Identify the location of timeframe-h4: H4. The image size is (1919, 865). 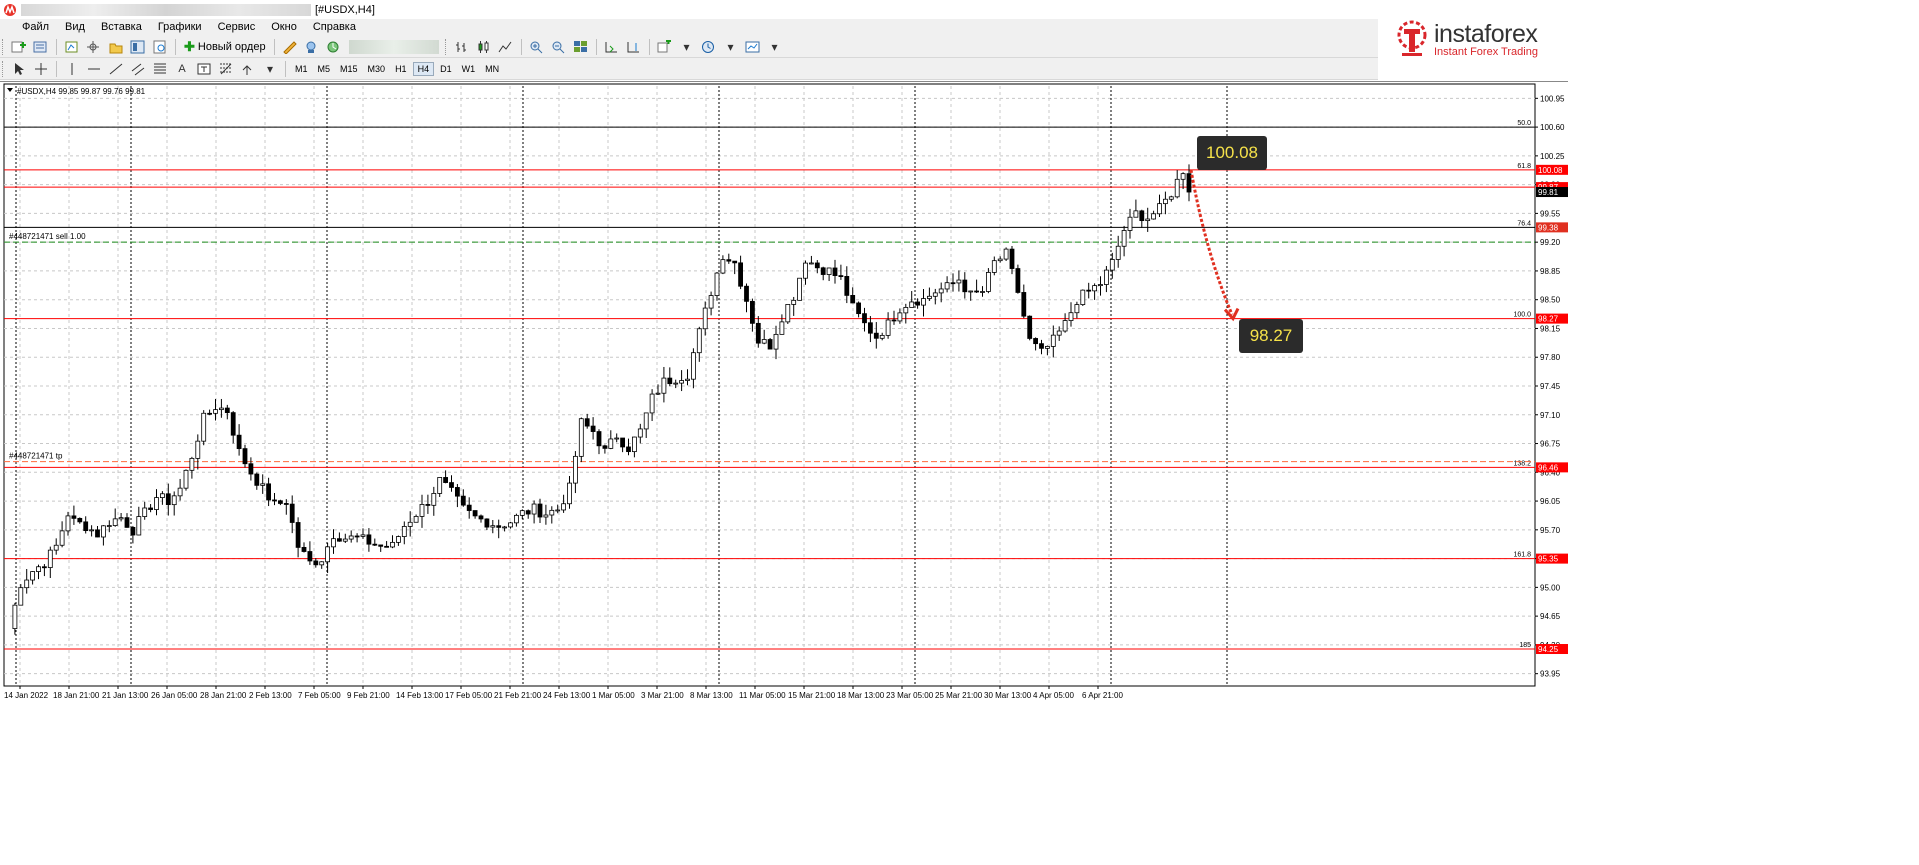
(423, 68).